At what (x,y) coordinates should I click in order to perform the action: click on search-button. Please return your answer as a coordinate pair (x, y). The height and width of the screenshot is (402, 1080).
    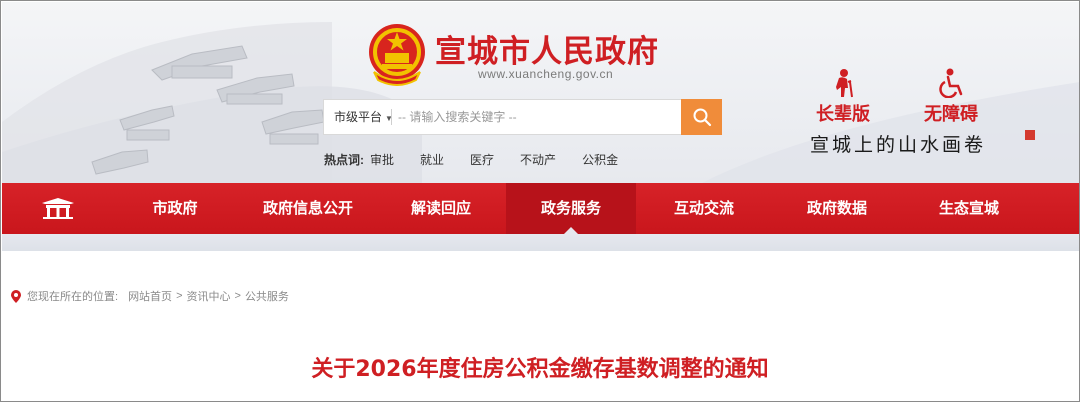
    Looking at the image, I should click on (701, 117).